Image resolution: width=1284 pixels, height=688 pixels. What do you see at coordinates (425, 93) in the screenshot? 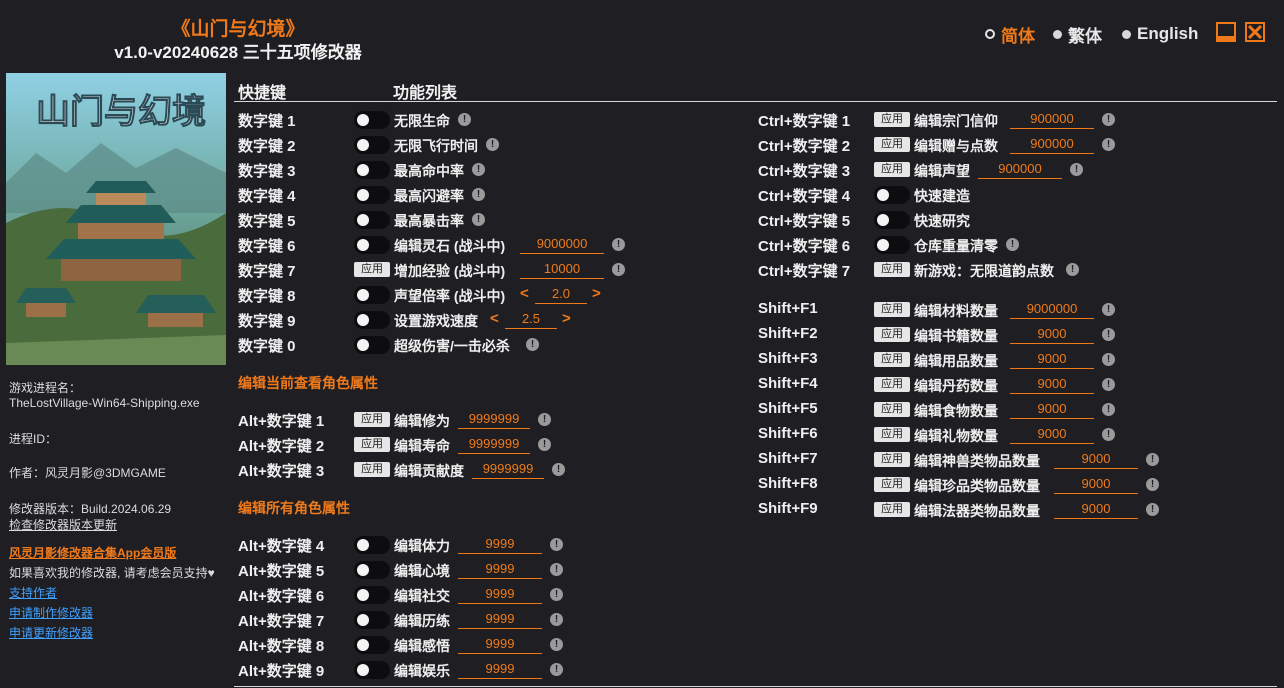
I see `feature-column-header: 功能列表` at bounding box center [425, 93].